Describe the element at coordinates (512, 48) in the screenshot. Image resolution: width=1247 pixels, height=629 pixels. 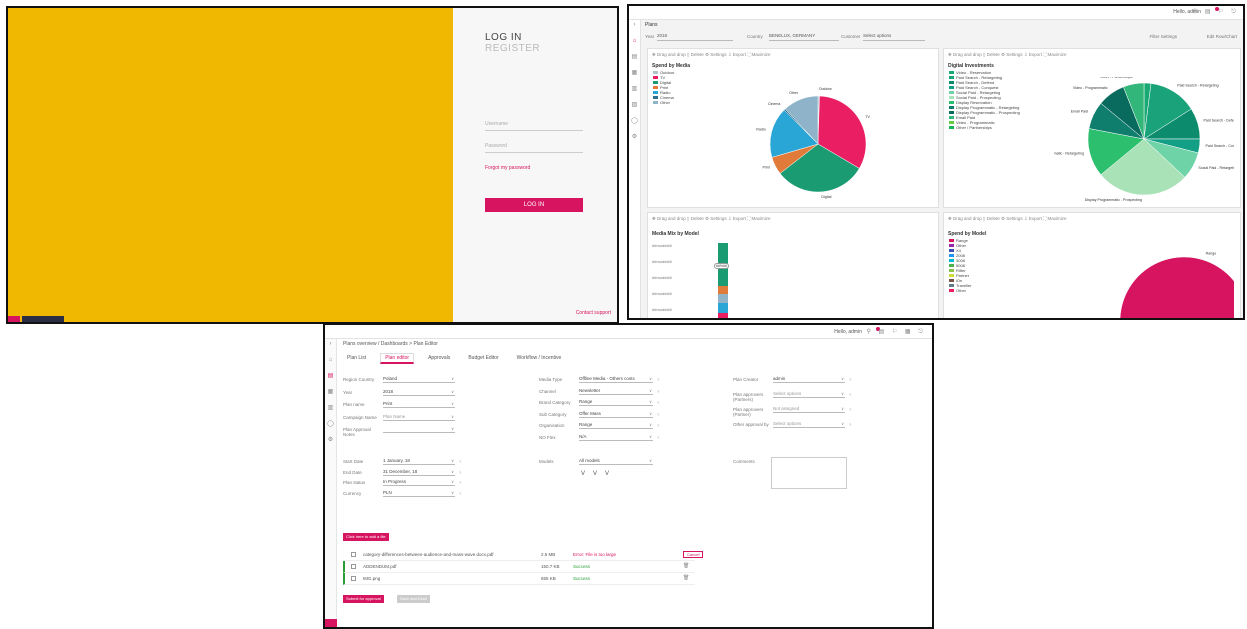
I see `tab-register: REGISTER` at that location.